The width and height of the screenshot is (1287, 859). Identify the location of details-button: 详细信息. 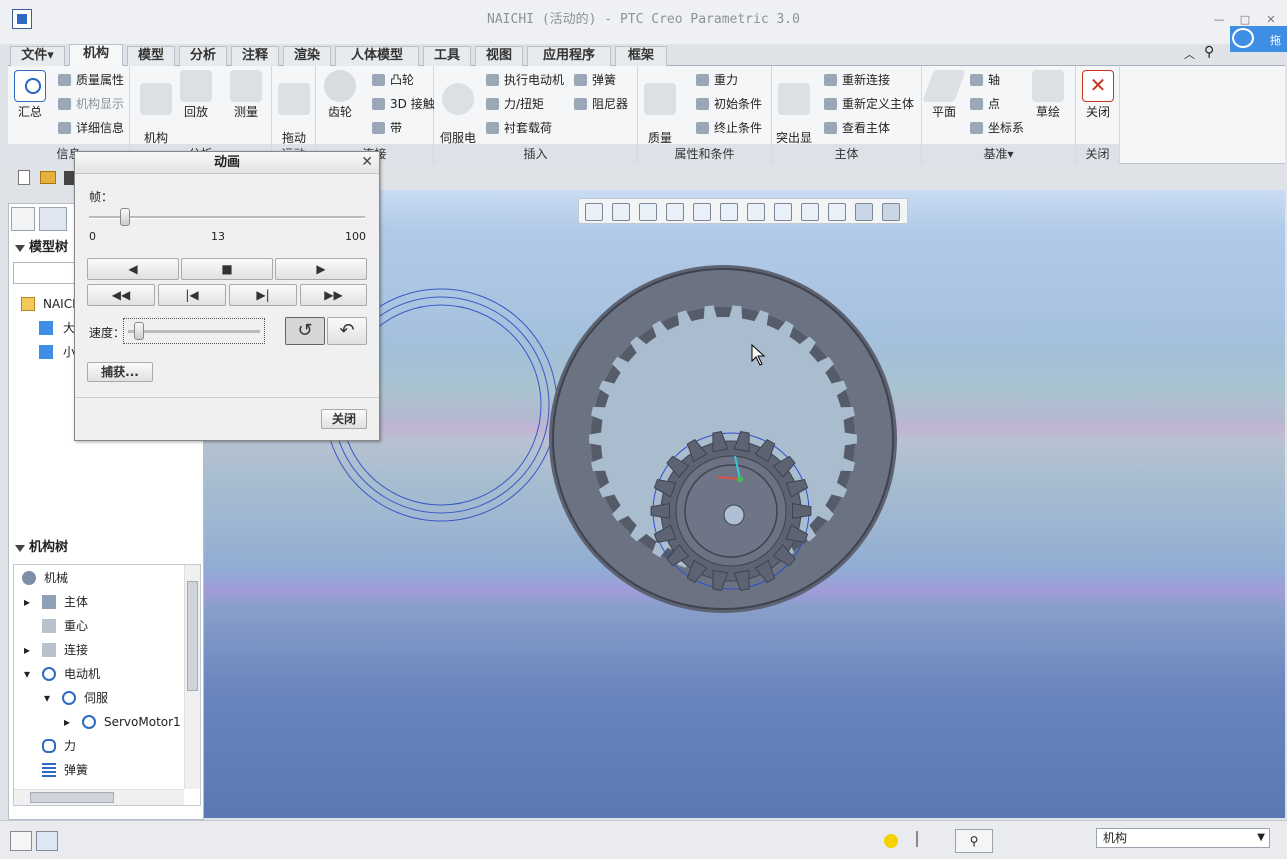
(91, 128).